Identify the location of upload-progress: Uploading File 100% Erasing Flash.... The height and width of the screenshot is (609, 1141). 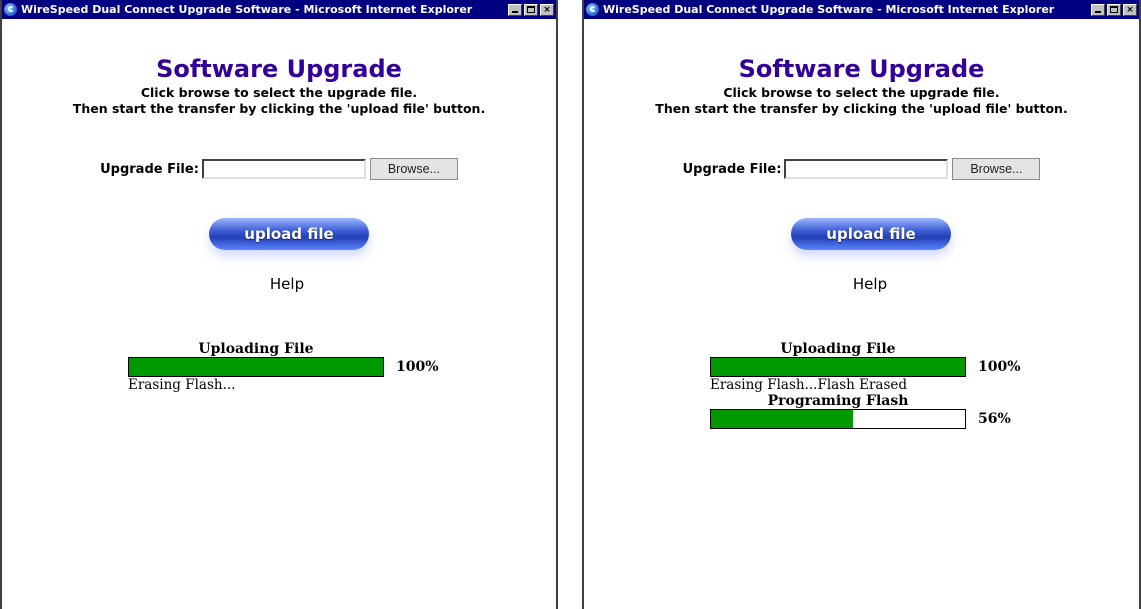
(283, 367).